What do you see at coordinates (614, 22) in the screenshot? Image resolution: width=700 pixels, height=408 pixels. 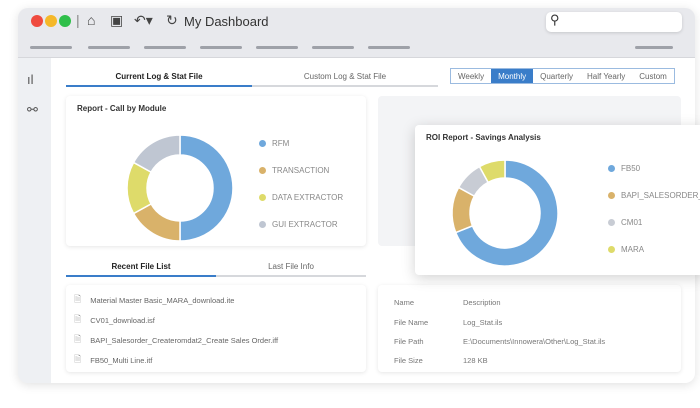 I see `search-input: ⚲` at bounding box center [614, 22].